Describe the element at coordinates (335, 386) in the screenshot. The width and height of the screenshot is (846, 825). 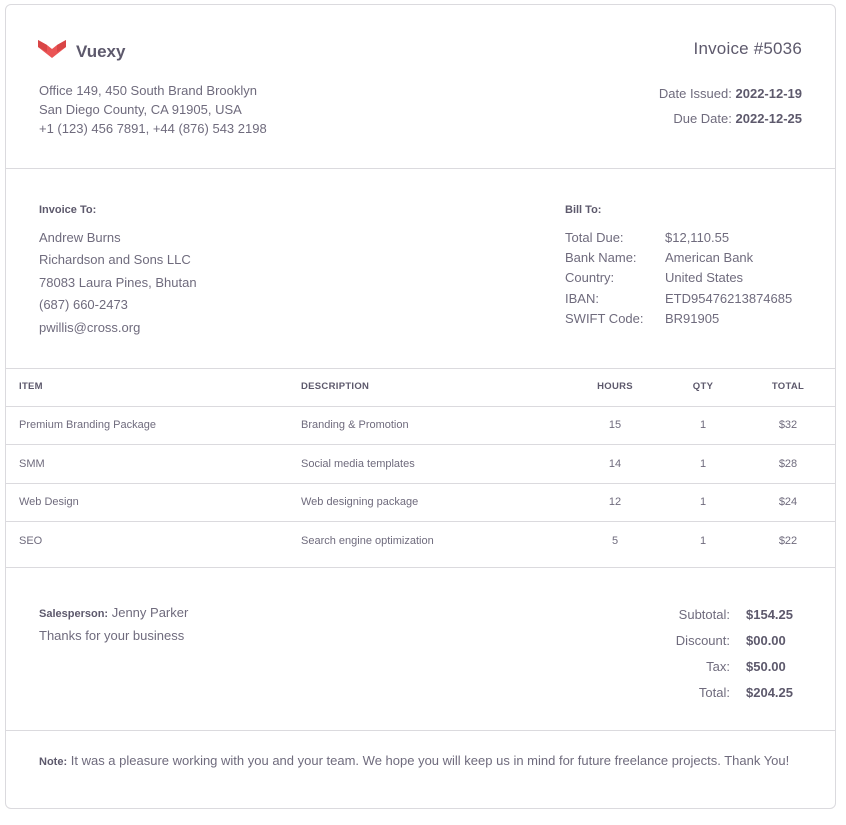
I see `col-header-description: DESCRIPTION` at that location.